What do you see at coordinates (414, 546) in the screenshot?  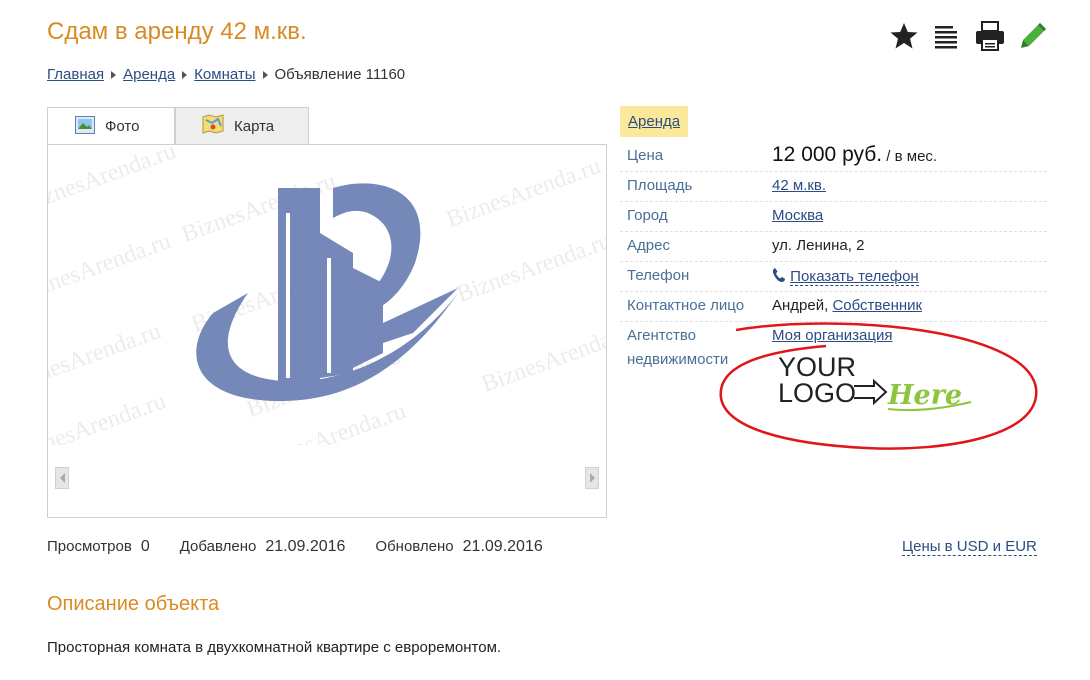 I see `updated-label: Обновлено` at bounding box center [414, 546].